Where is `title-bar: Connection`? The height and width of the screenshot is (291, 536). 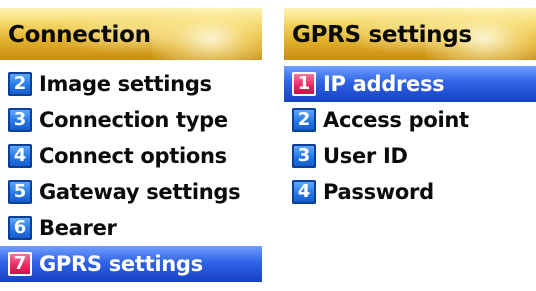 title-bar: Connection is located at coordinates (131, 34).